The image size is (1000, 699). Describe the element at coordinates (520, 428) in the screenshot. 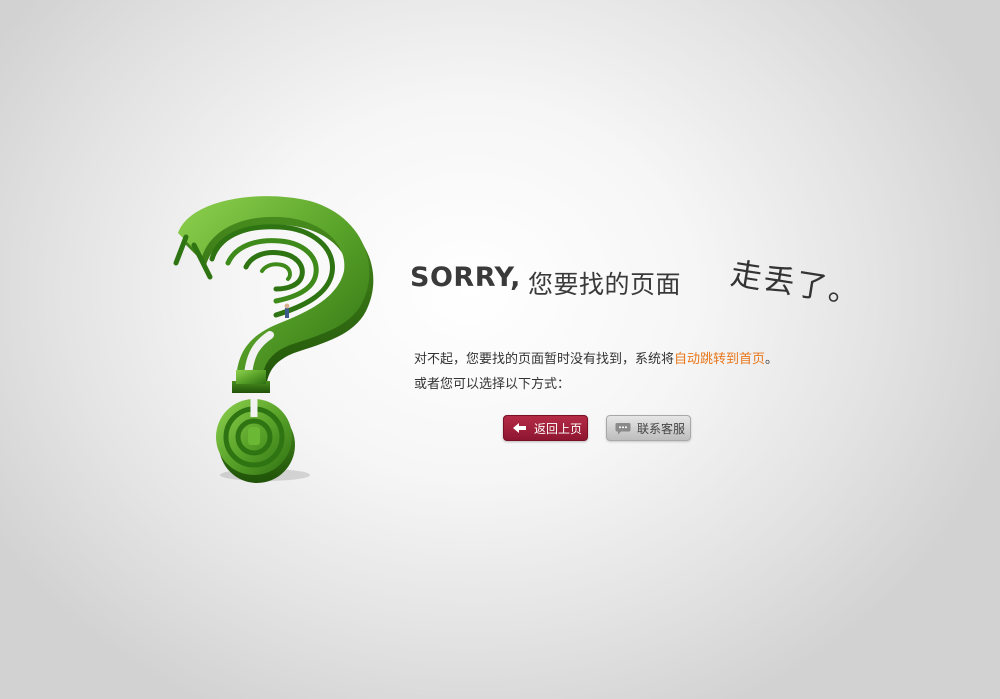

I see `arrow-left-icon` at that location.